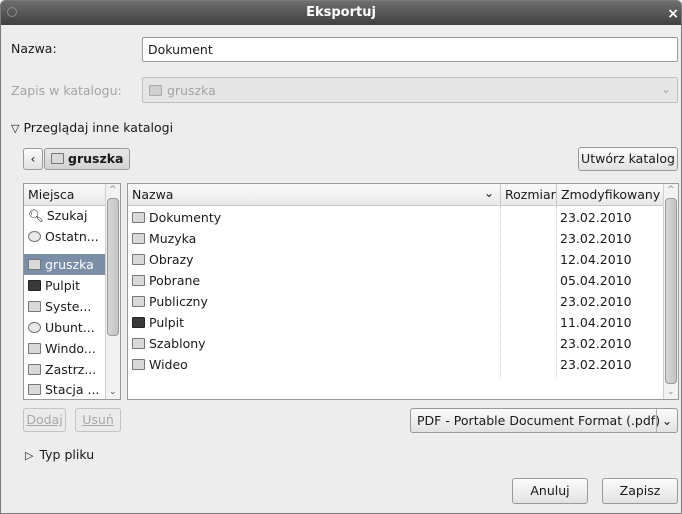 This screenshot has height=514, width=682. I want to click on file-row: Muzyka 23.02.2010, so click(396, 238).